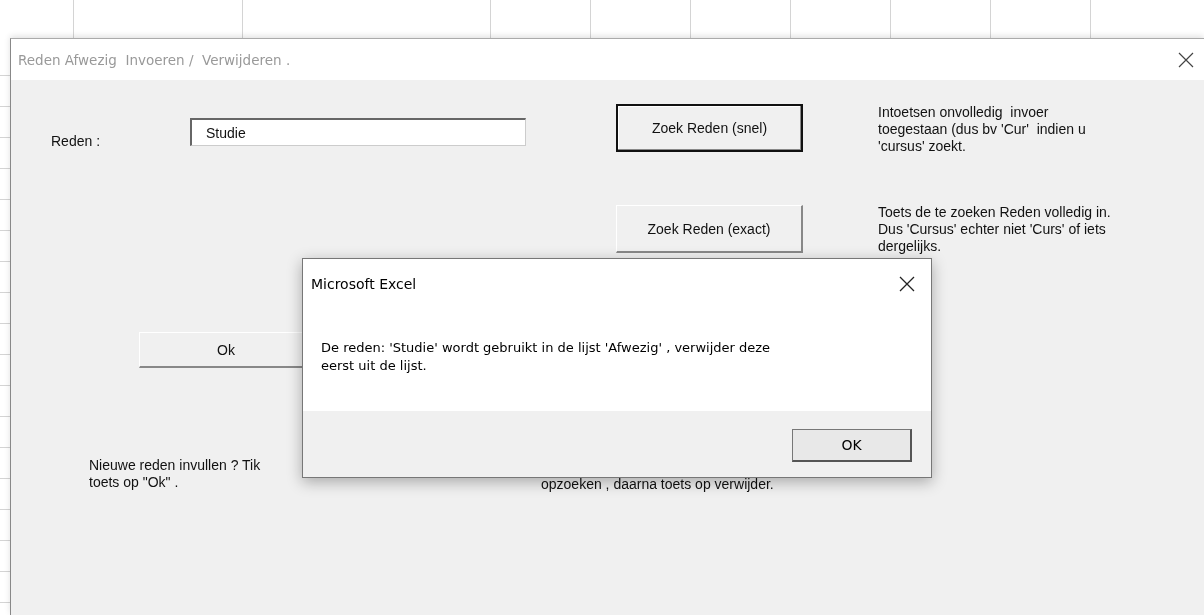 The height and width of the screenshot is (615, 1204). Describe the element at coordinates (76, 141) in the screenshot. I see `field-label: Reden :` at that location.